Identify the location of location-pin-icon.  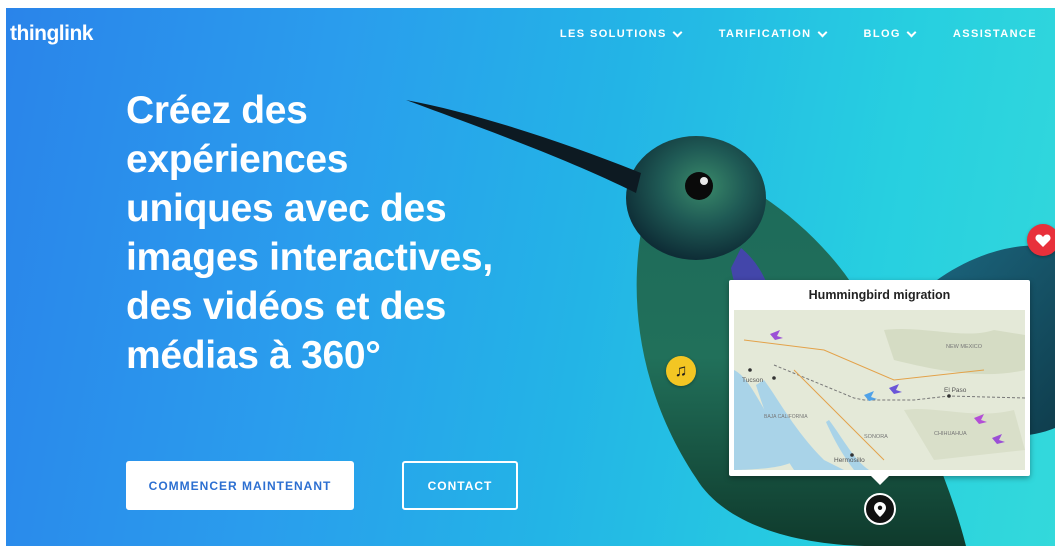
(880, 509).